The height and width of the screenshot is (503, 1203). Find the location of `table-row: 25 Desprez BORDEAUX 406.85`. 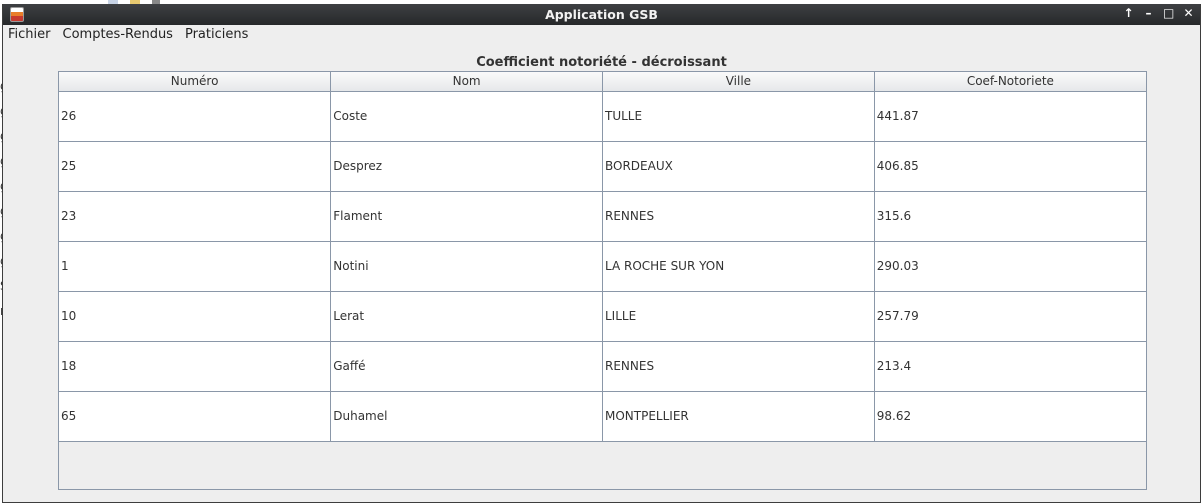

table-row: 25 Desprez BORDEAUX 406.85 is located at coordinates (602, 166).